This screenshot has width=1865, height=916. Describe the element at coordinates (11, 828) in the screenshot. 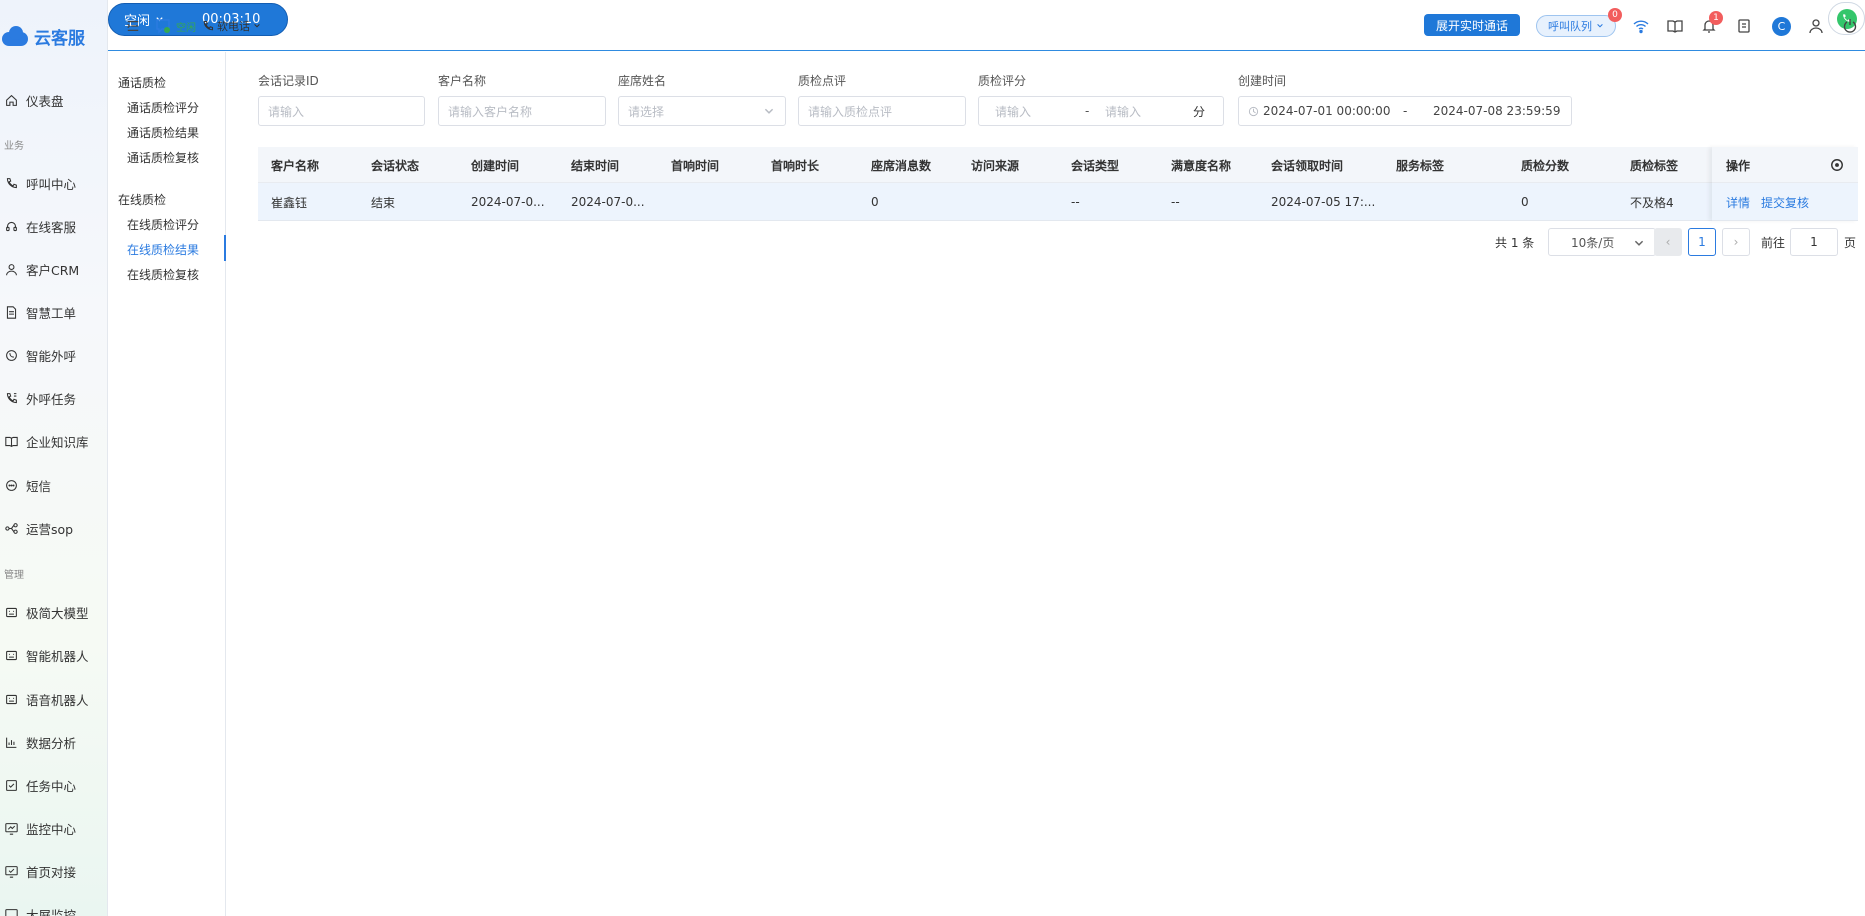

I see `monitor-icon` at that location.